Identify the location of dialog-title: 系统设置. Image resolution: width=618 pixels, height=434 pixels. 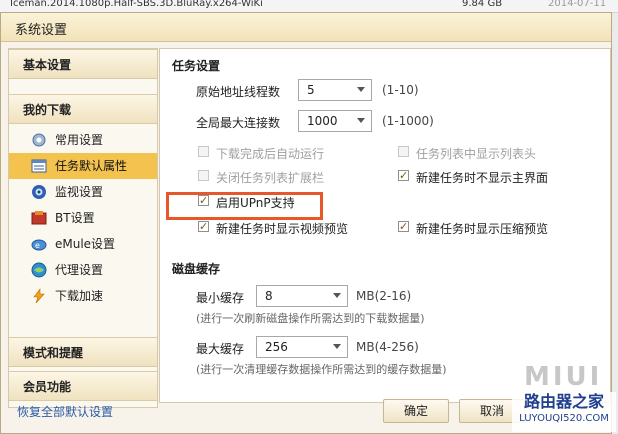
(41, 30).